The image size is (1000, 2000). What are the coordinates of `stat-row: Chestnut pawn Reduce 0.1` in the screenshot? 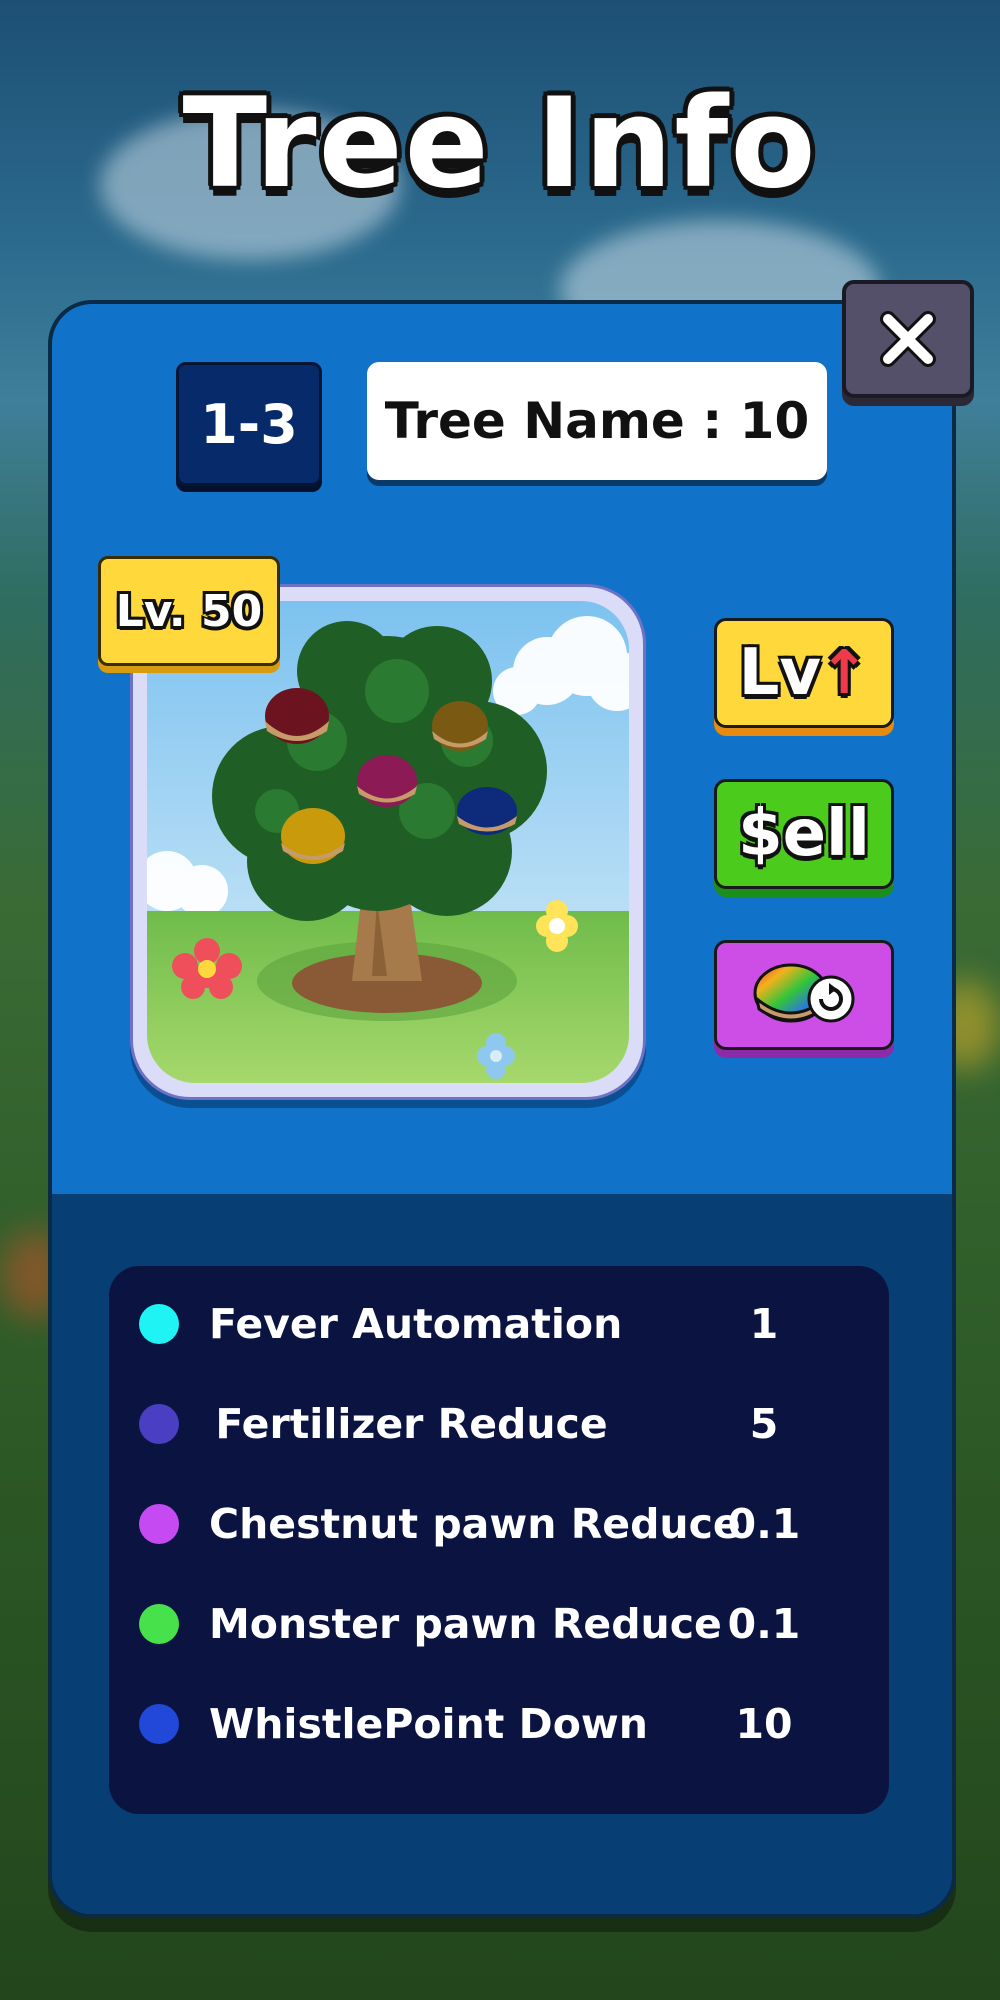 It's located at (499, 1524).